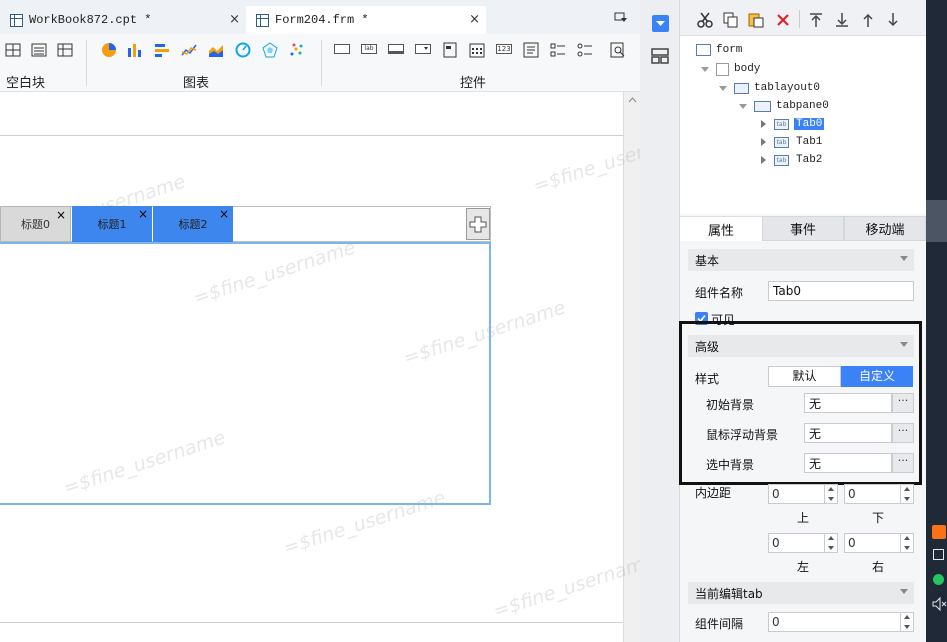 This screenshot has height=642, width=947. Describe the element at coordinates (90, 20) in the screenshot. I see `tab-label: WorkBook872.cpt *` at that location.